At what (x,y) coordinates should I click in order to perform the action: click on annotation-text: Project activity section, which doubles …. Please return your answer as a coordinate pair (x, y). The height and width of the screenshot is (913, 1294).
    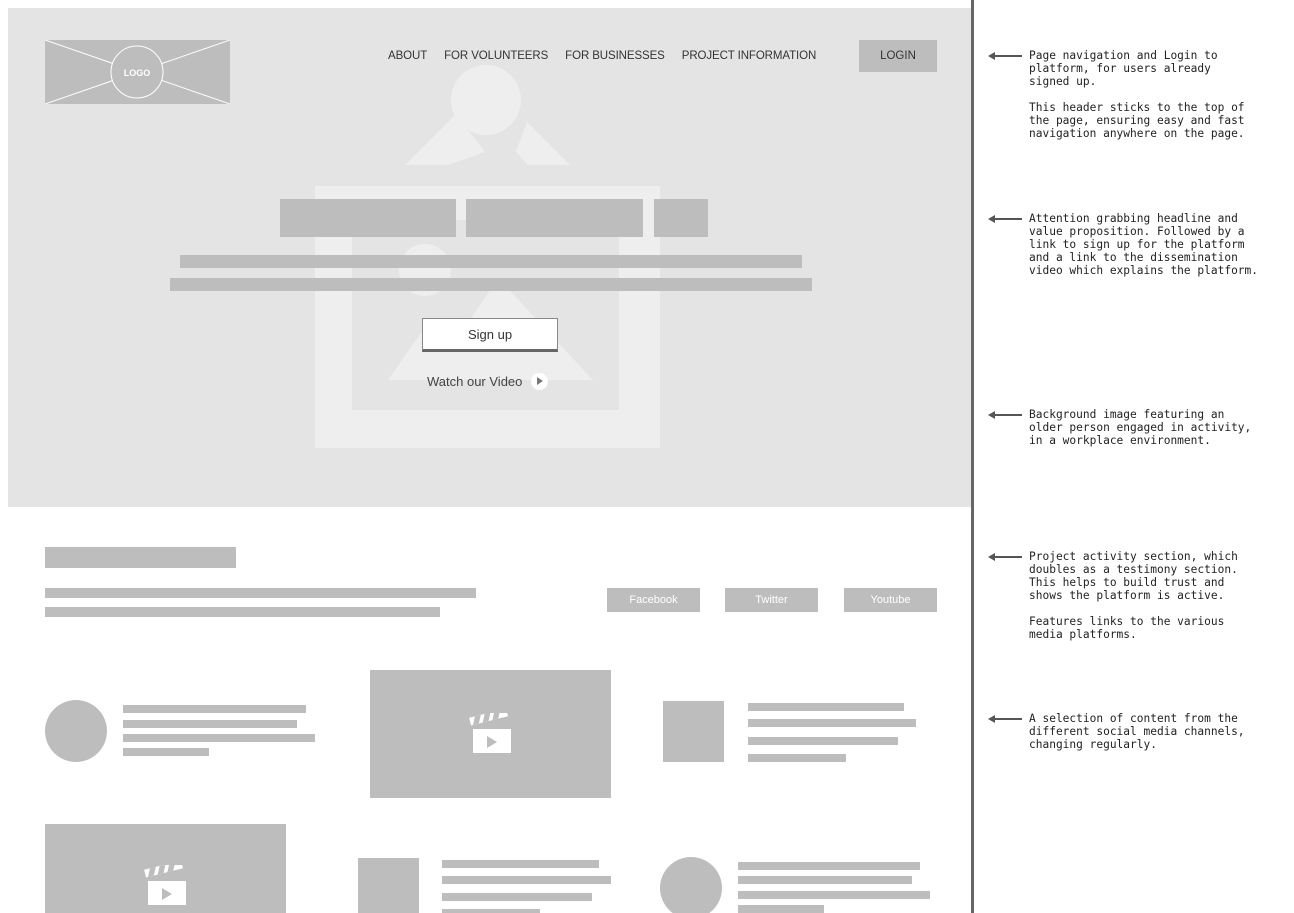
    Looking at the image, I should click on (1133, 595).